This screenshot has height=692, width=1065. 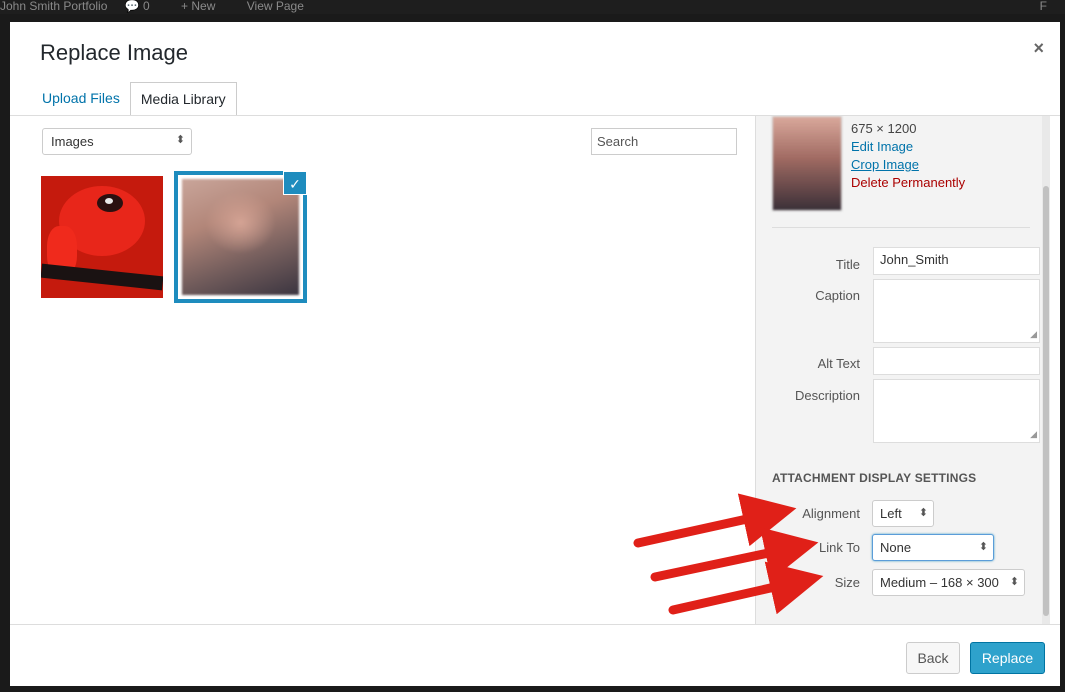 I want to click on description-label: Description, so click(x=827, y=395).